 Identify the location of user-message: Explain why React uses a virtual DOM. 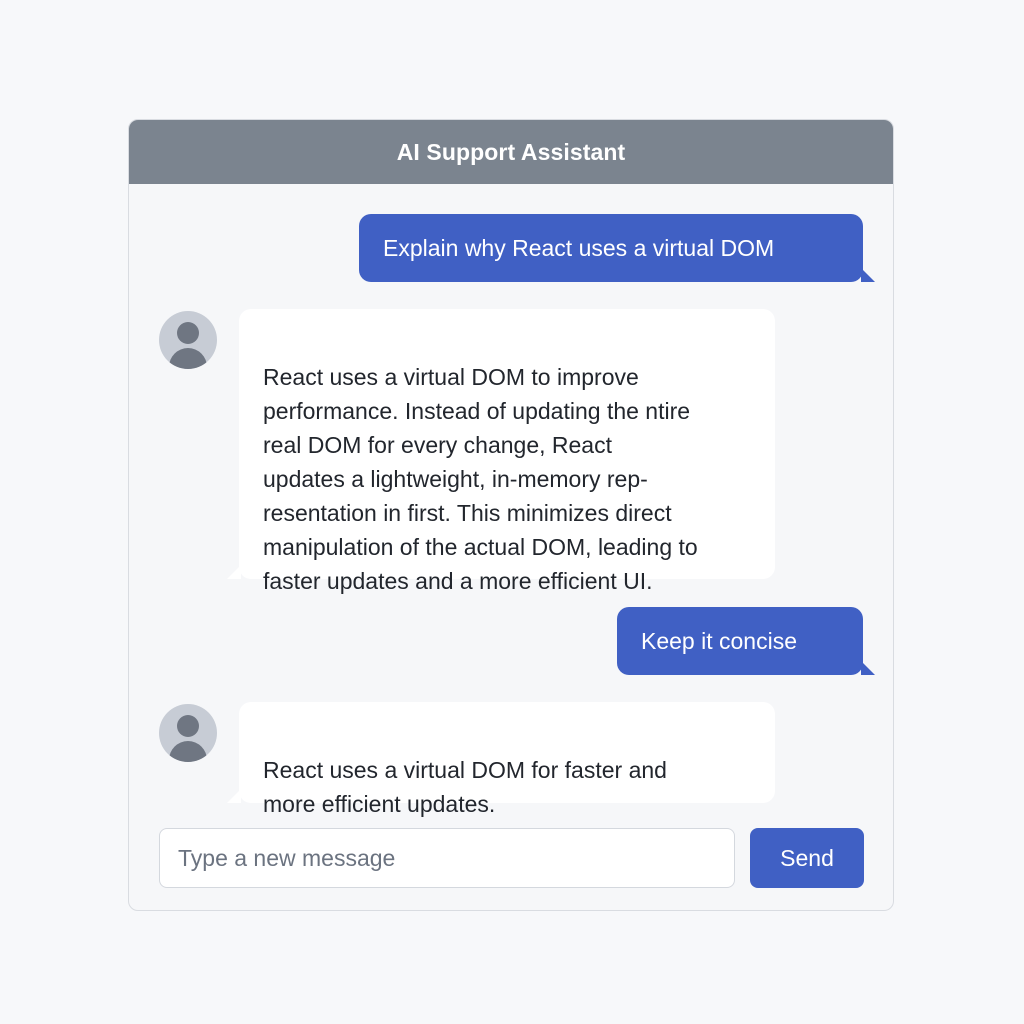
(617, 248).